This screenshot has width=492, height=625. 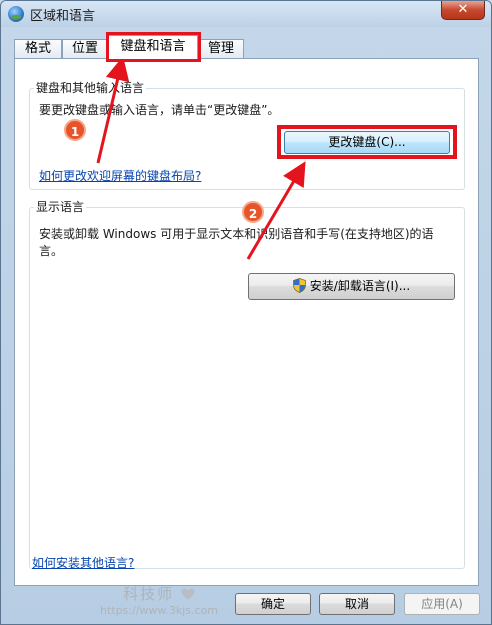 What do you see at coordinates (273, 604) in the screenshot?
I see `ok-button: 确定` at bounding box center [273, 604].